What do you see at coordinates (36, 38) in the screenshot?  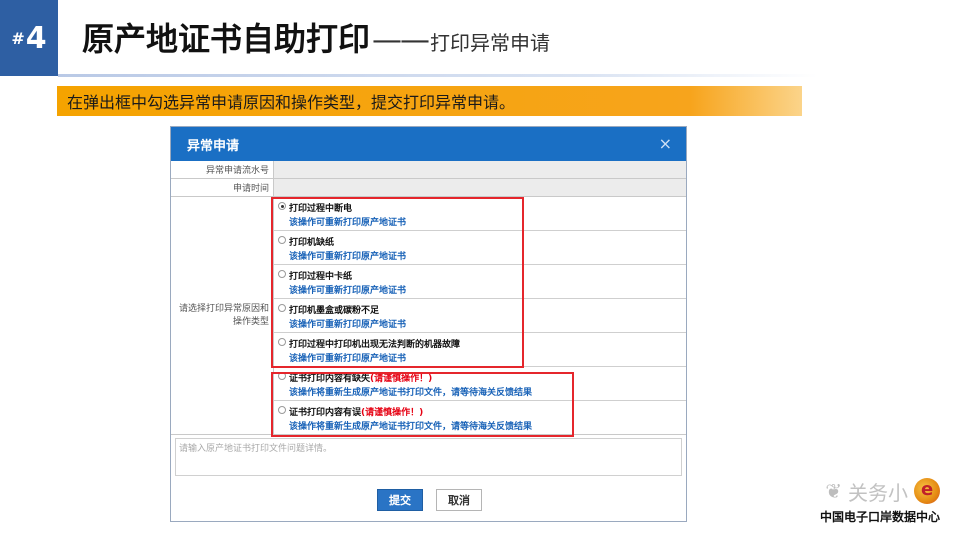 I see `badge-number: 4` at bounding box center [36, 38].